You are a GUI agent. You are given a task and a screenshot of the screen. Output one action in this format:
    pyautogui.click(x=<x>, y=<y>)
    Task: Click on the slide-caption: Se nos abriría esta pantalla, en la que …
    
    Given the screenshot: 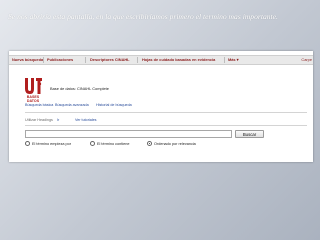 What is the action you would take?
    pyautogui.click(x=143, y=16)
    